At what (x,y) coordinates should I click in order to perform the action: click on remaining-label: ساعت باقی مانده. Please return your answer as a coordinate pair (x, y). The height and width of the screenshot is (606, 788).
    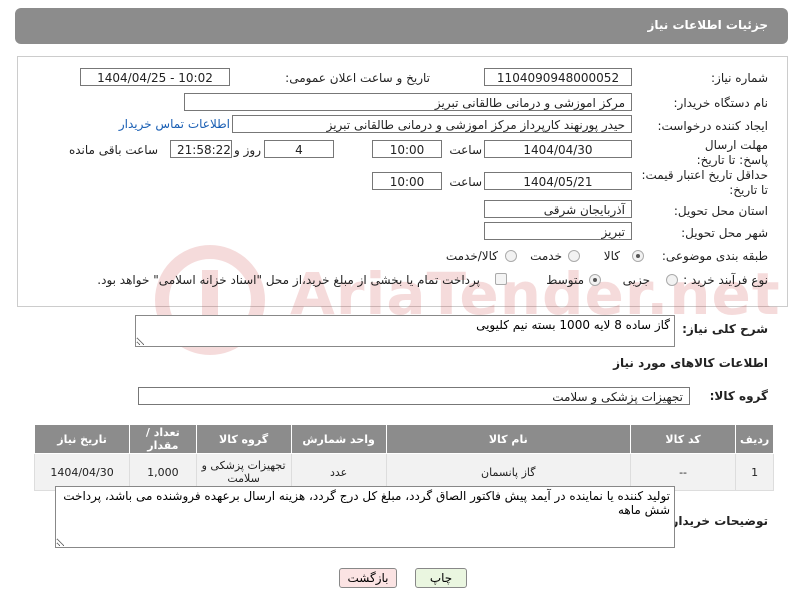
    Looking at the image, I should click on (113, 150).